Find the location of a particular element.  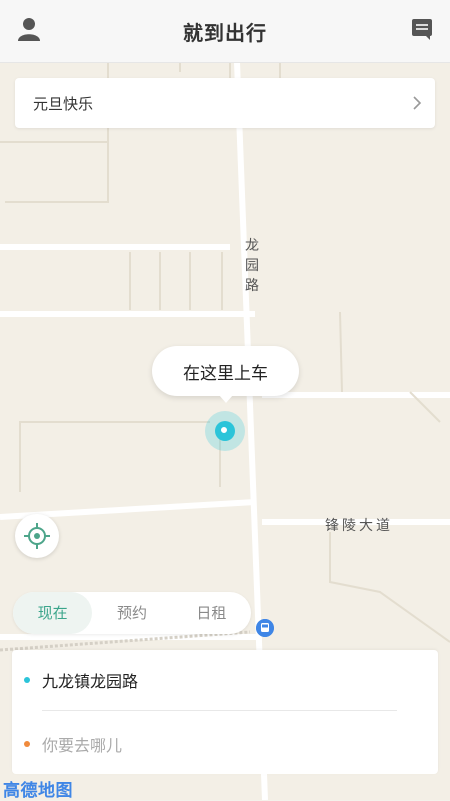

pickup-address: 九龙镇龙园路 is located at coordinates (90, 681).